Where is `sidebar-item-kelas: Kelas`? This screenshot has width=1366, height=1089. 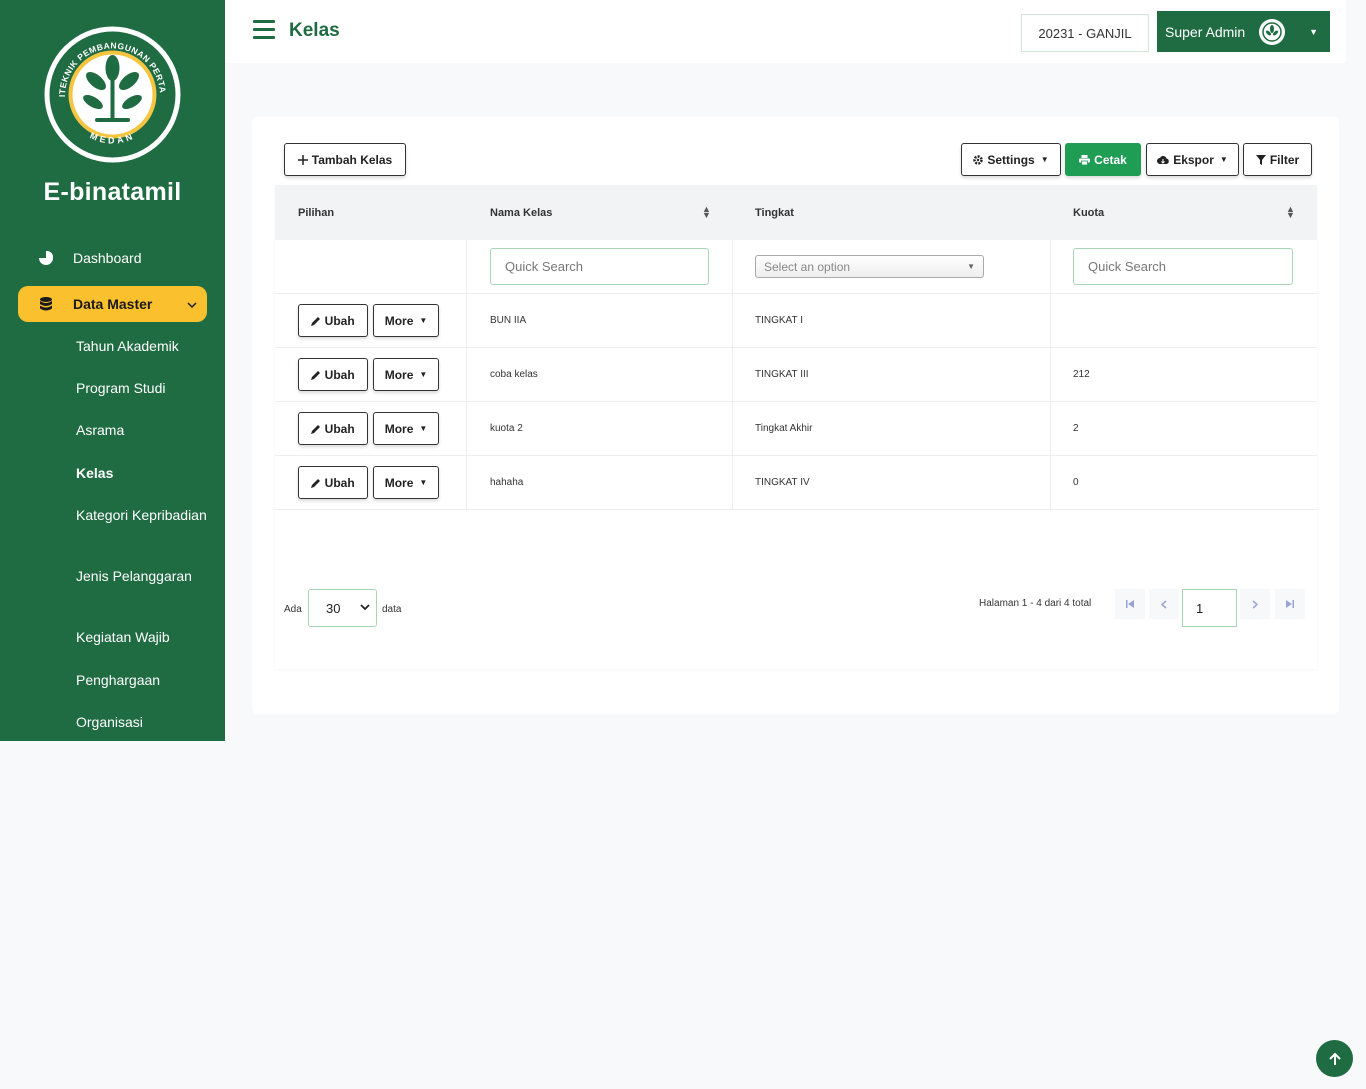 sidebar-item-kelas: Kelas is located at coordinates (146, 473).